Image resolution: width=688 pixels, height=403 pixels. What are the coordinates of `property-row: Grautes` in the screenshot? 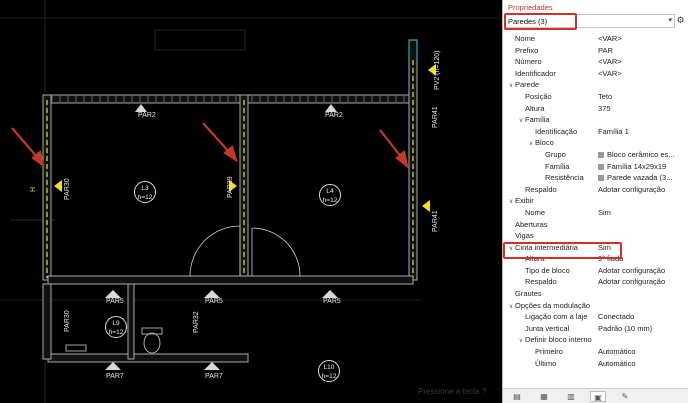 It's located at (595, 294).